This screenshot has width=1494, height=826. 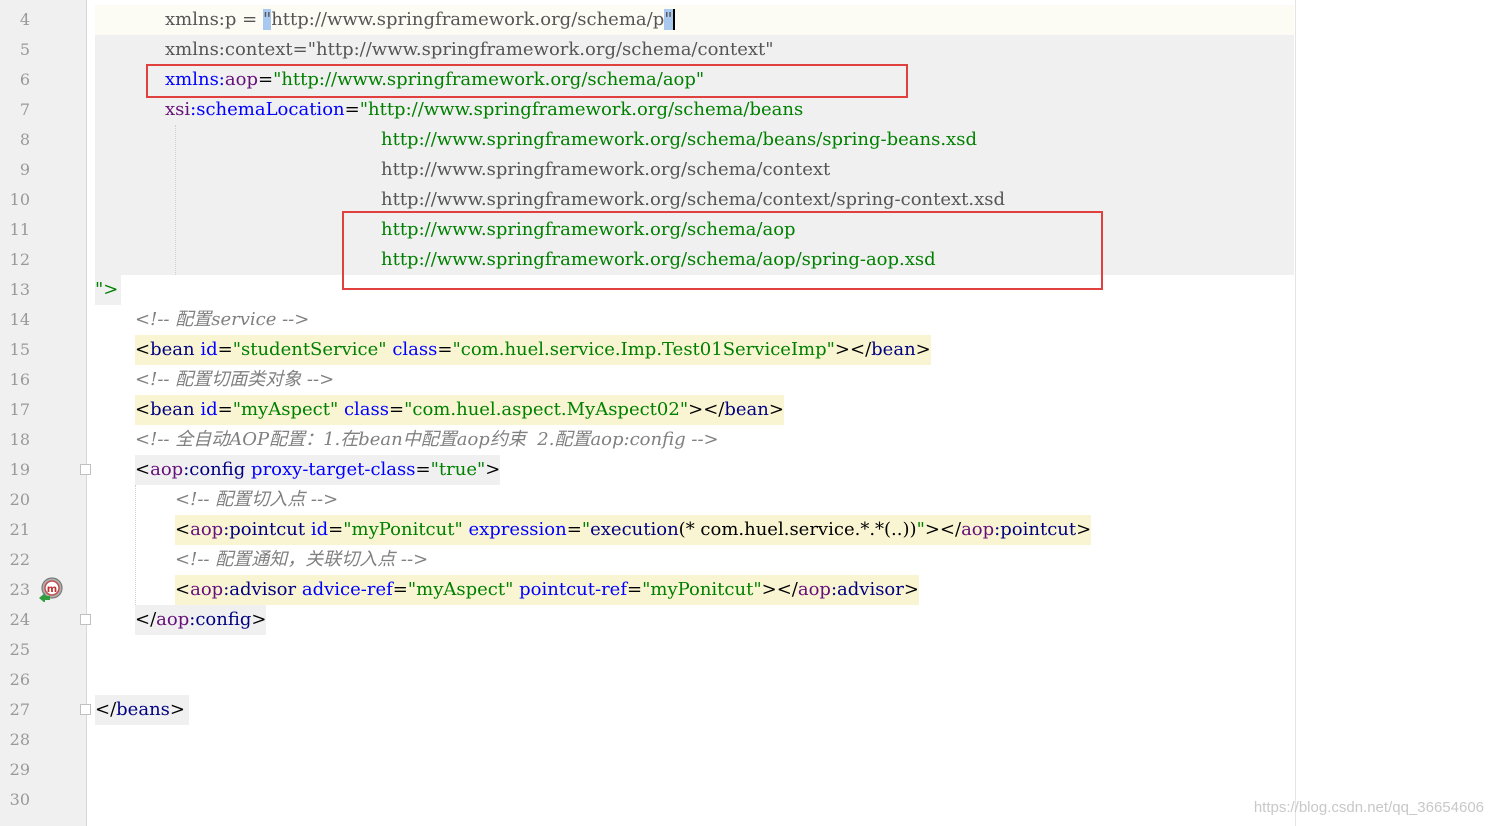 What do you see at coordinates (19, 559) in the screenshot?
I see `line-number: 22` at bounding box center [19, 559].